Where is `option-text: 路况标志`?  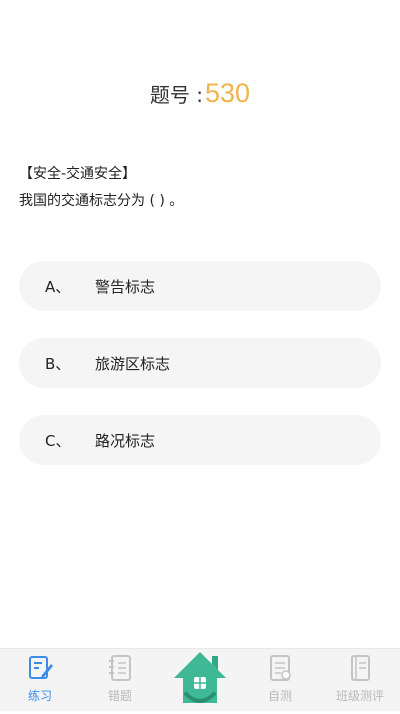 option-text: 路况标志 is located at coordinates (125, 440).